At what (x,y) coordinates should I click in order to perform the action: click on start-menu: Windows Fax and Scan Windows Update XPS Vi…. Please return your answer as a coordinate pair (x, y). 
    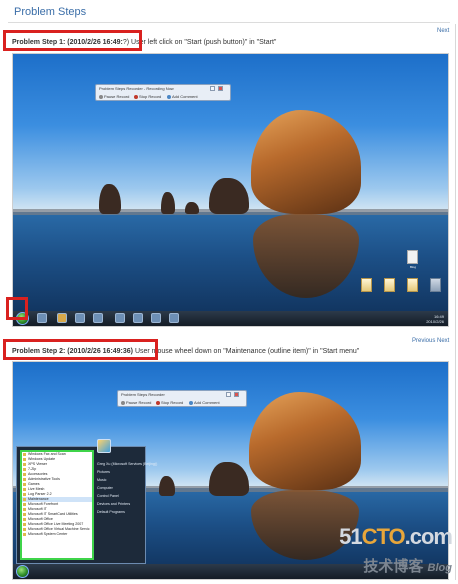
    Looking at the image, I should click on (86, 501).